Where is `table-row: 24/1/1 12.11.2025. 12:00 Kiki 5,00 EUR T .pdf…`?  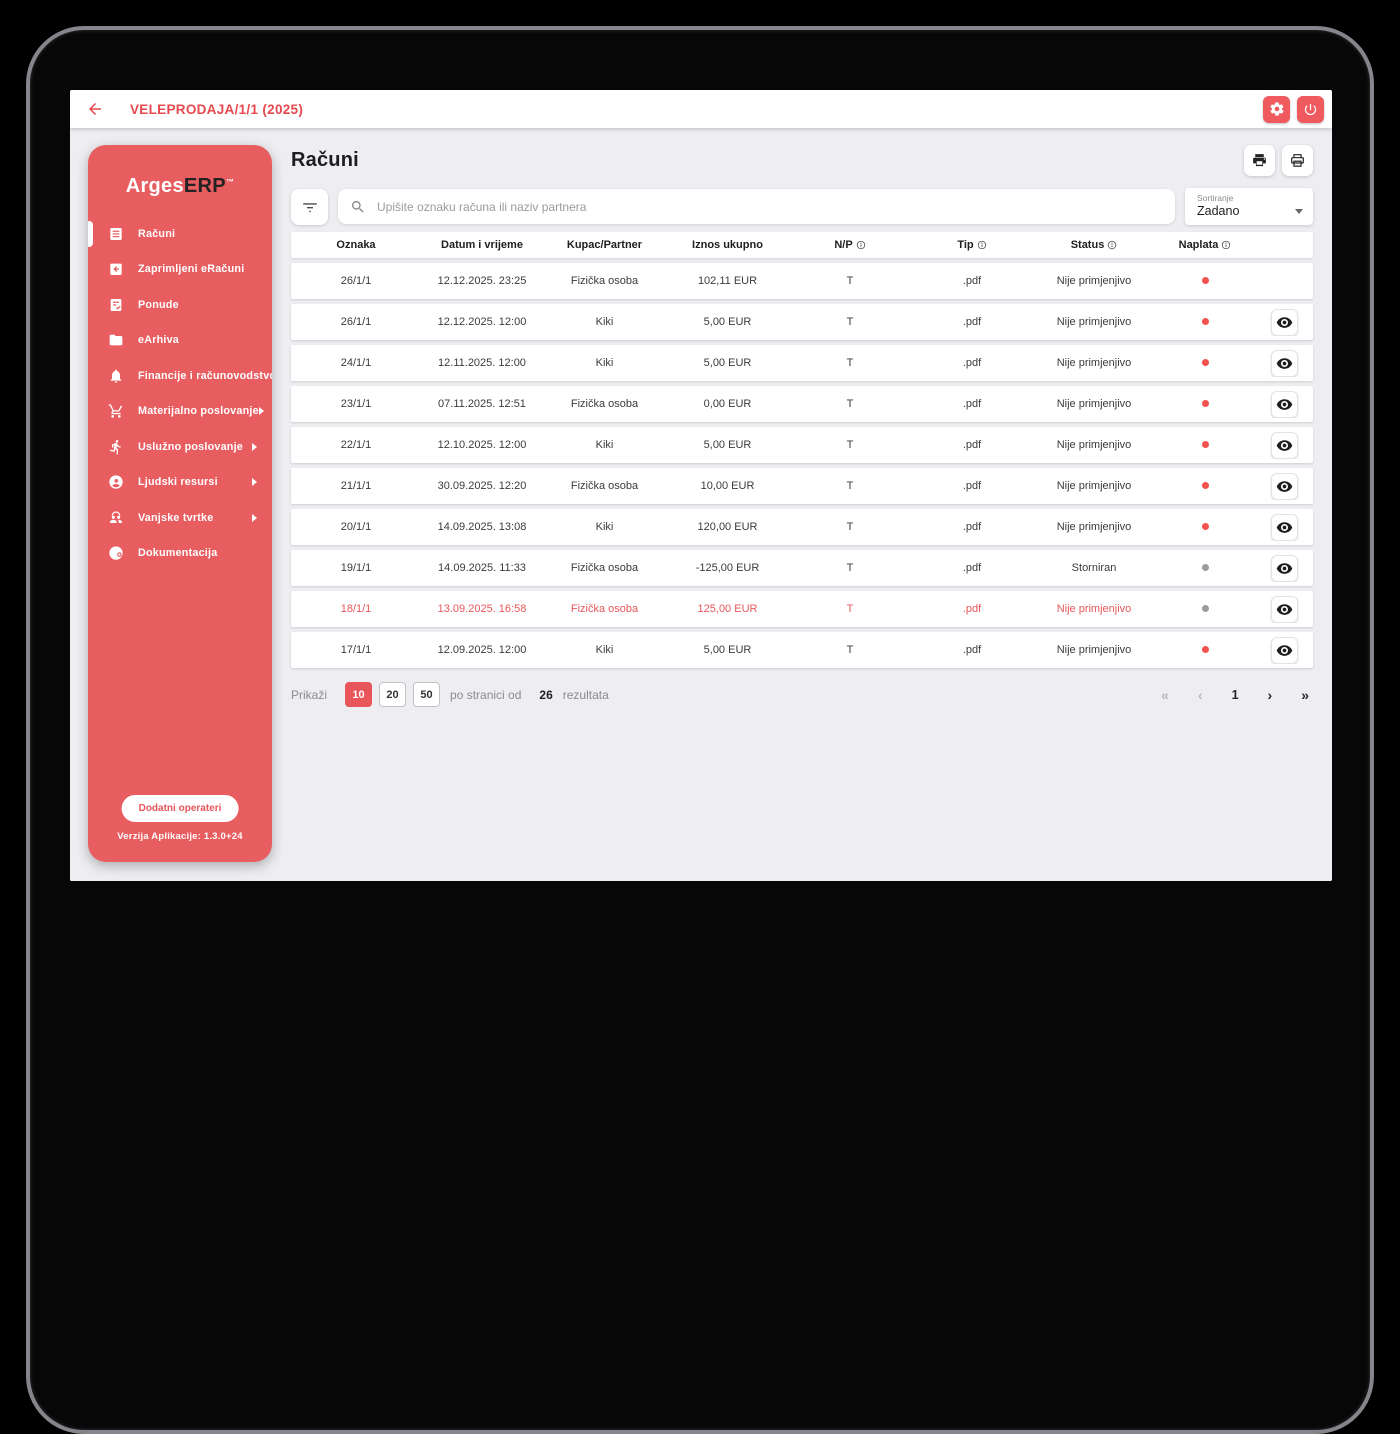
table-row: 24/1/1 12.11.2025. 12:00 Kiki 5,00 EUR T .pdf… is located at coordinates (802, 363).